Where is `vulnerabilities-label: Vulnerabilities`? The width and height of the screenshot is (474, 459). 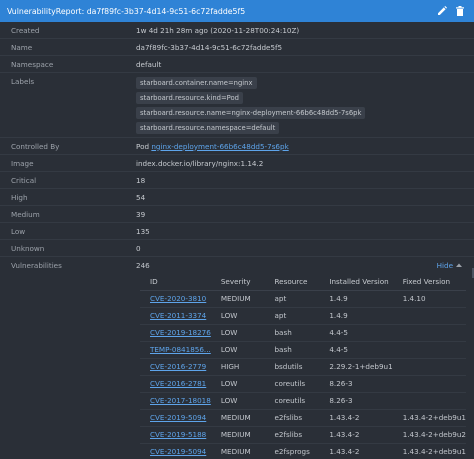
vulnerabilities-label: Vulnerabilities is located at coordinates (36, 265).